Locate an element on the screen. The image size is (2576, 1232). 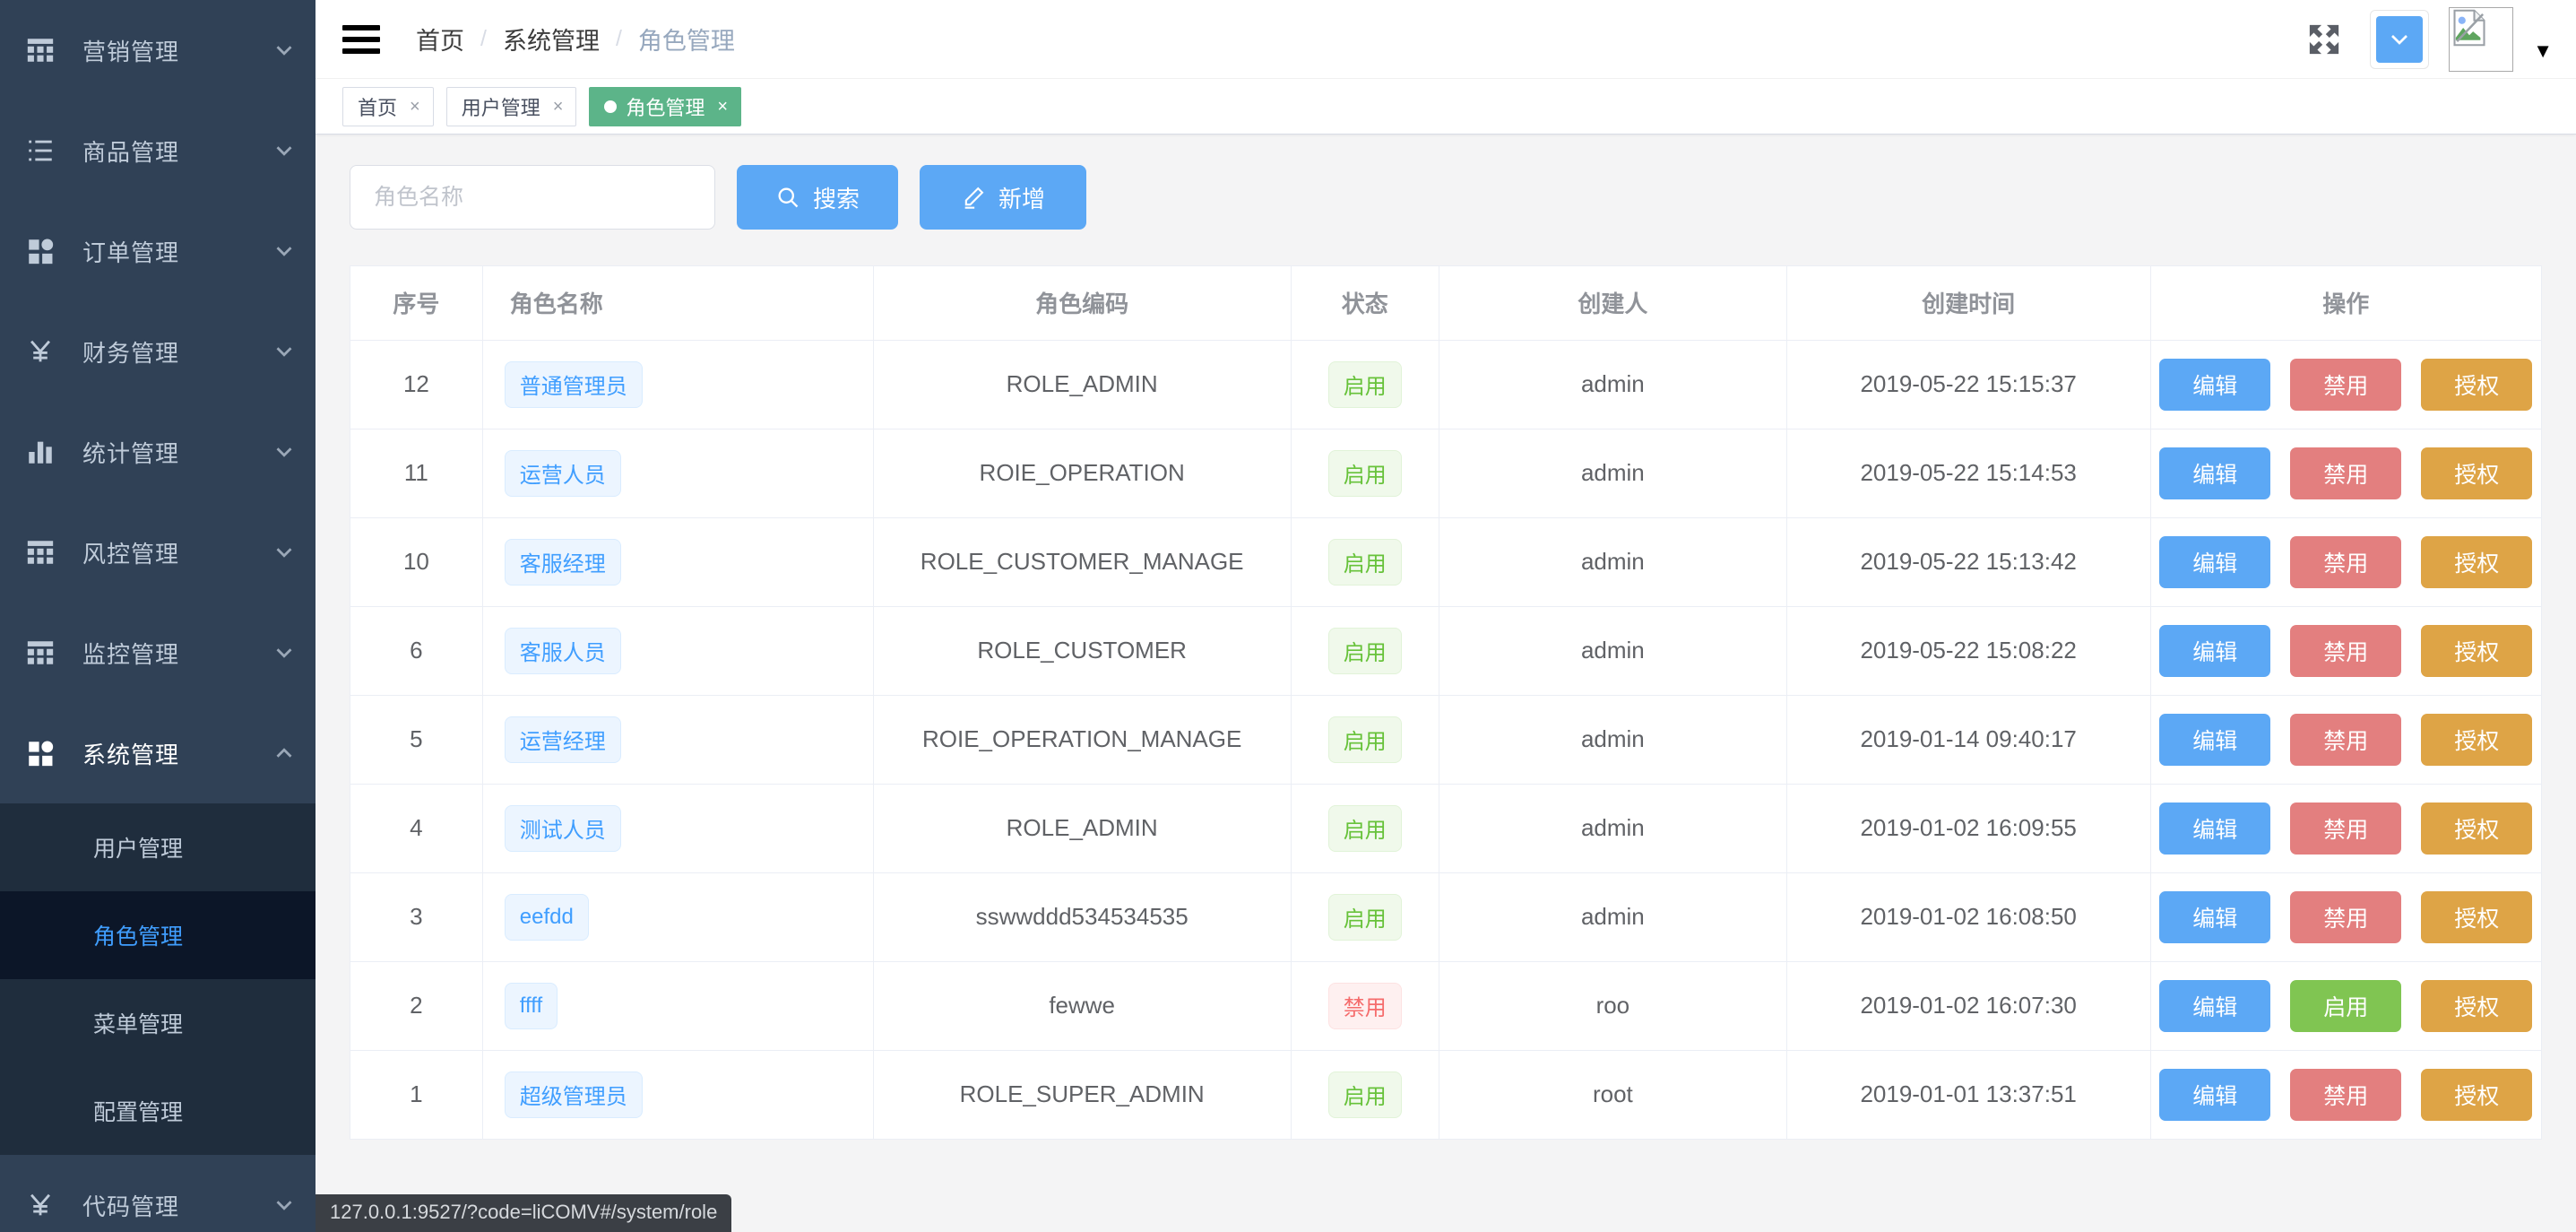
enable-button: 启用 is located at coordinates (2346, 1005).